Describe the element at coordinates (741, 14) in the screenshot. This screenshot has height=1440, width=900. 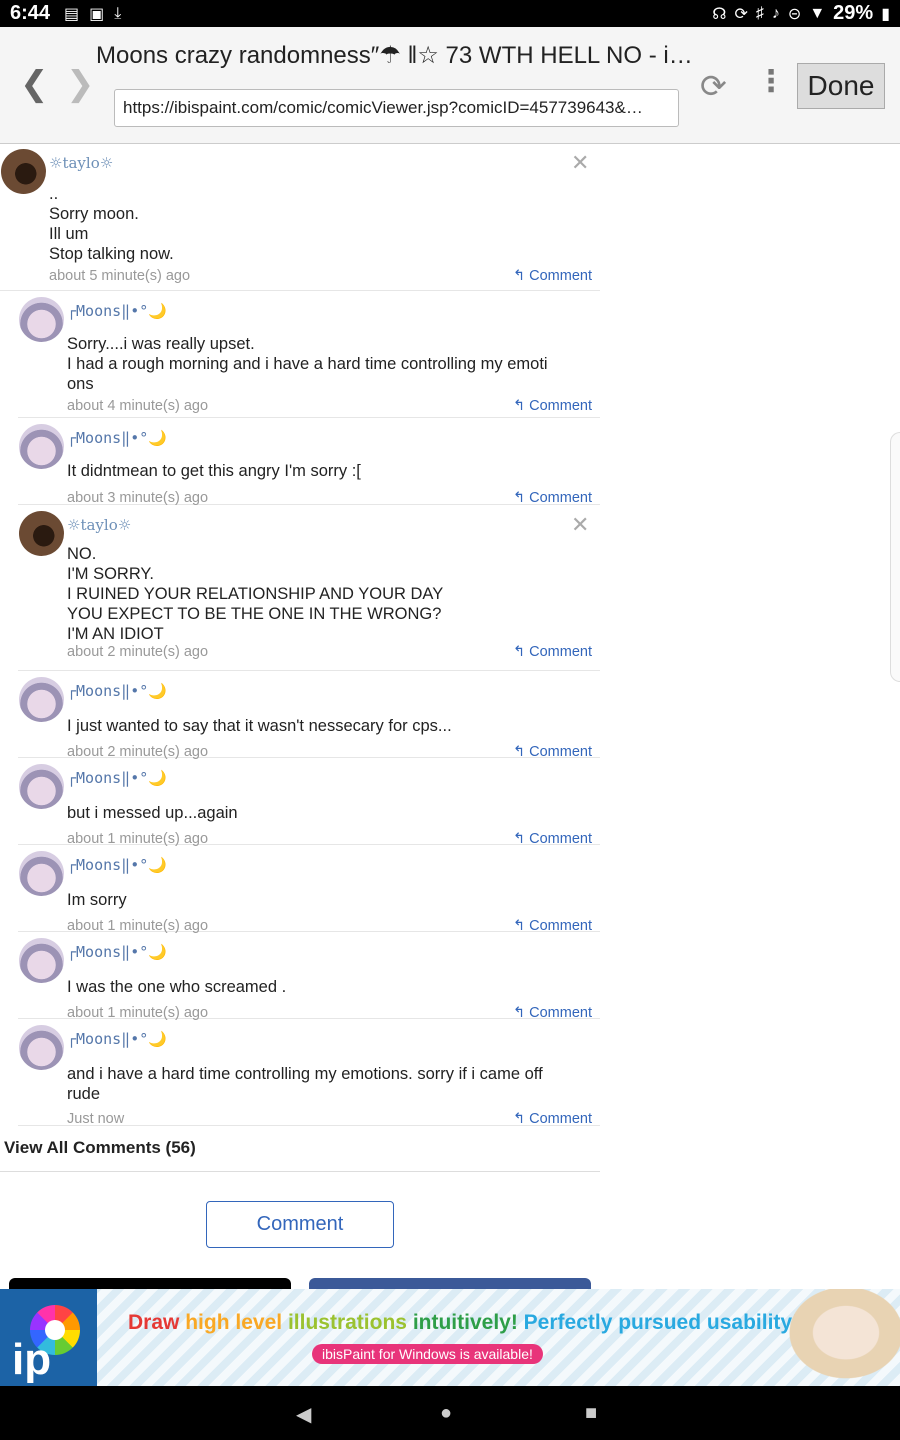
I see `sync-icon: ⟳` at that location.